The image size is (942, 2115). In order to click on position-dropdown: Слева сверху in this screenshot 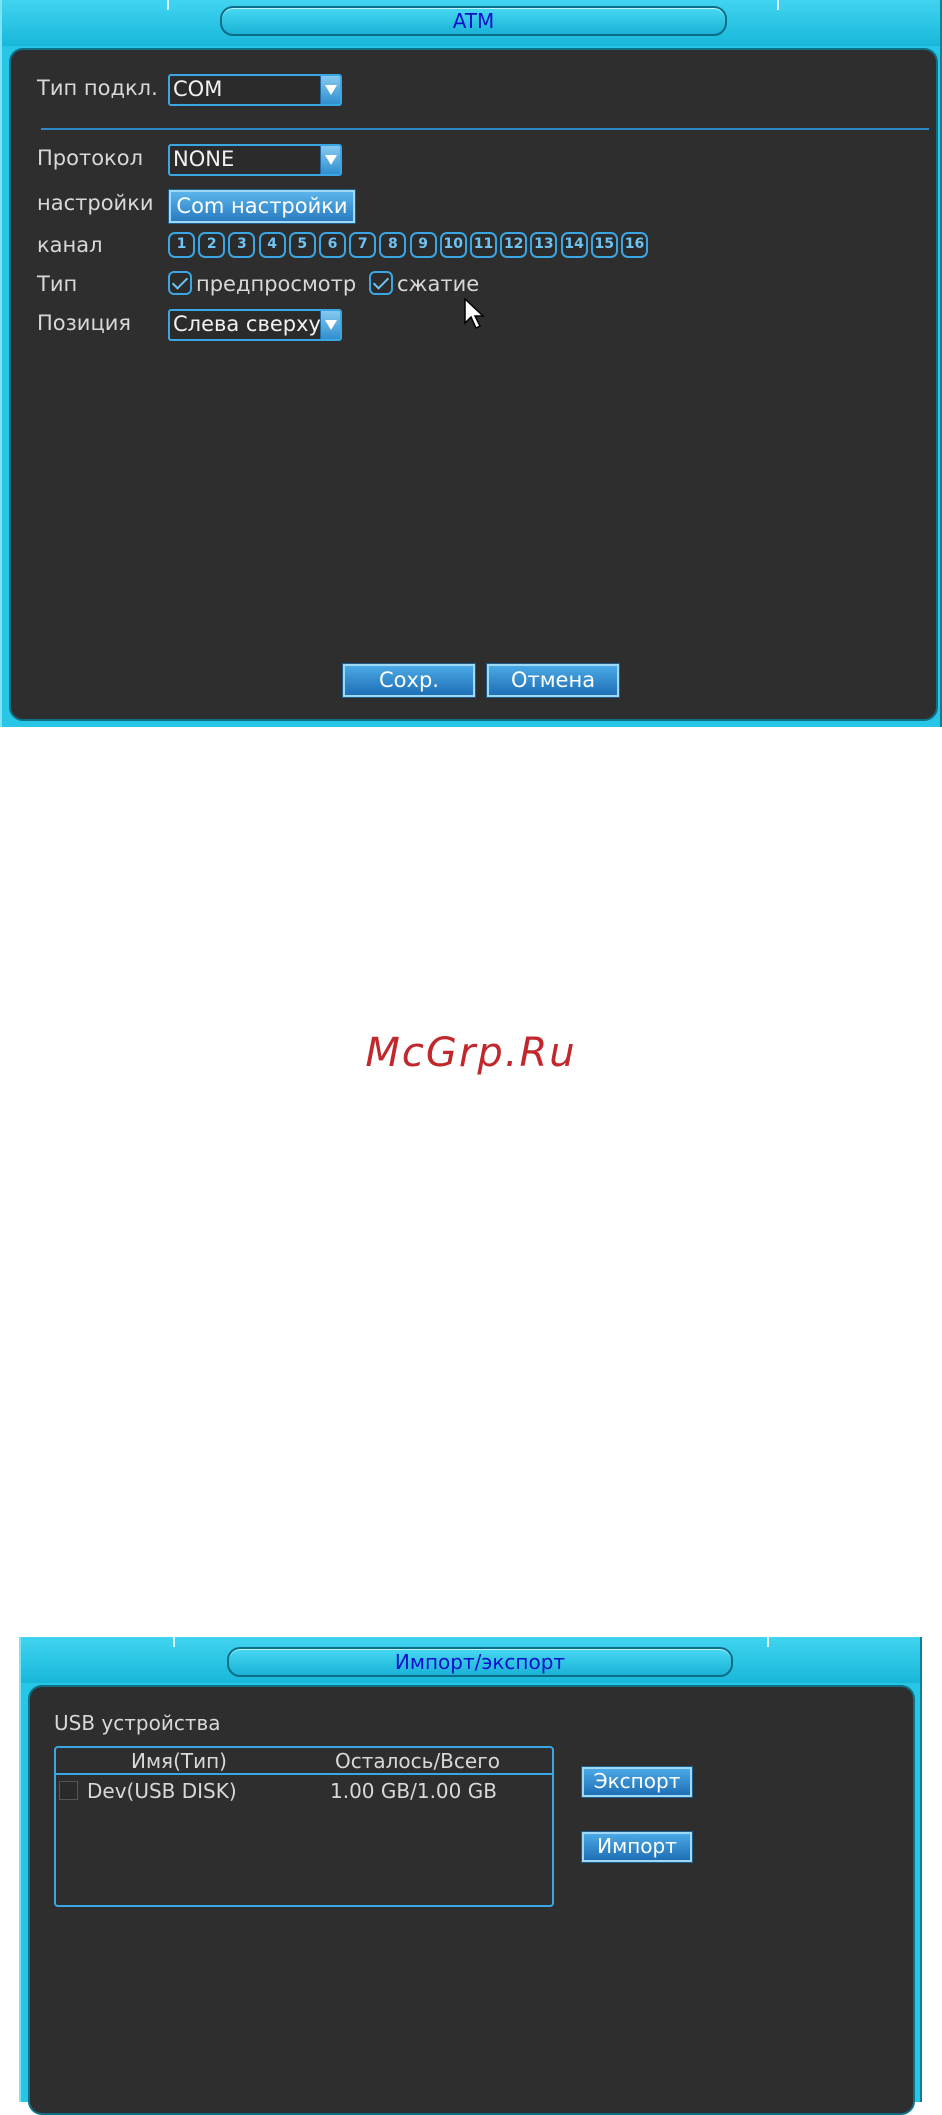, I will do `click(255, 325)`.